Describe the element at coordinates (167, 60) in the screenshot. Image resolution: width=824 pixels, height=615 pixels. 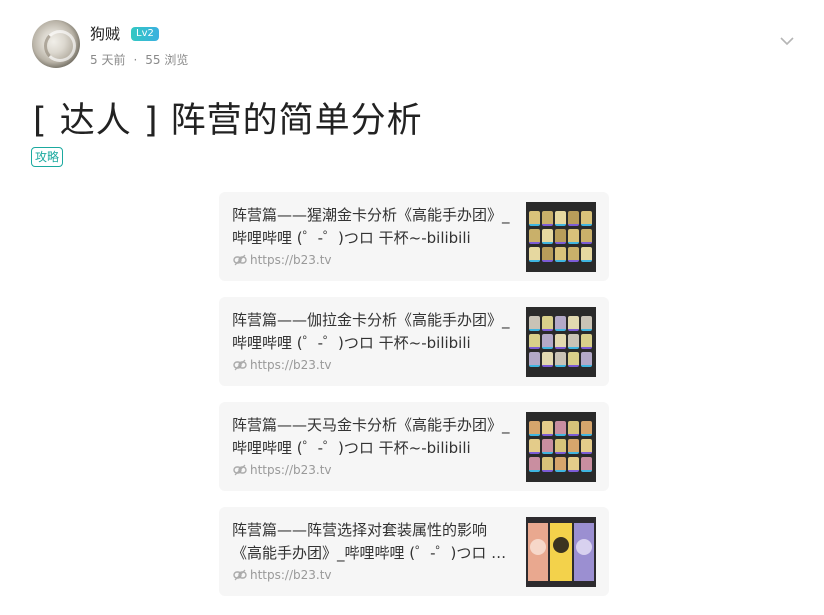
I see `view-count: 55 浏览` at that location.